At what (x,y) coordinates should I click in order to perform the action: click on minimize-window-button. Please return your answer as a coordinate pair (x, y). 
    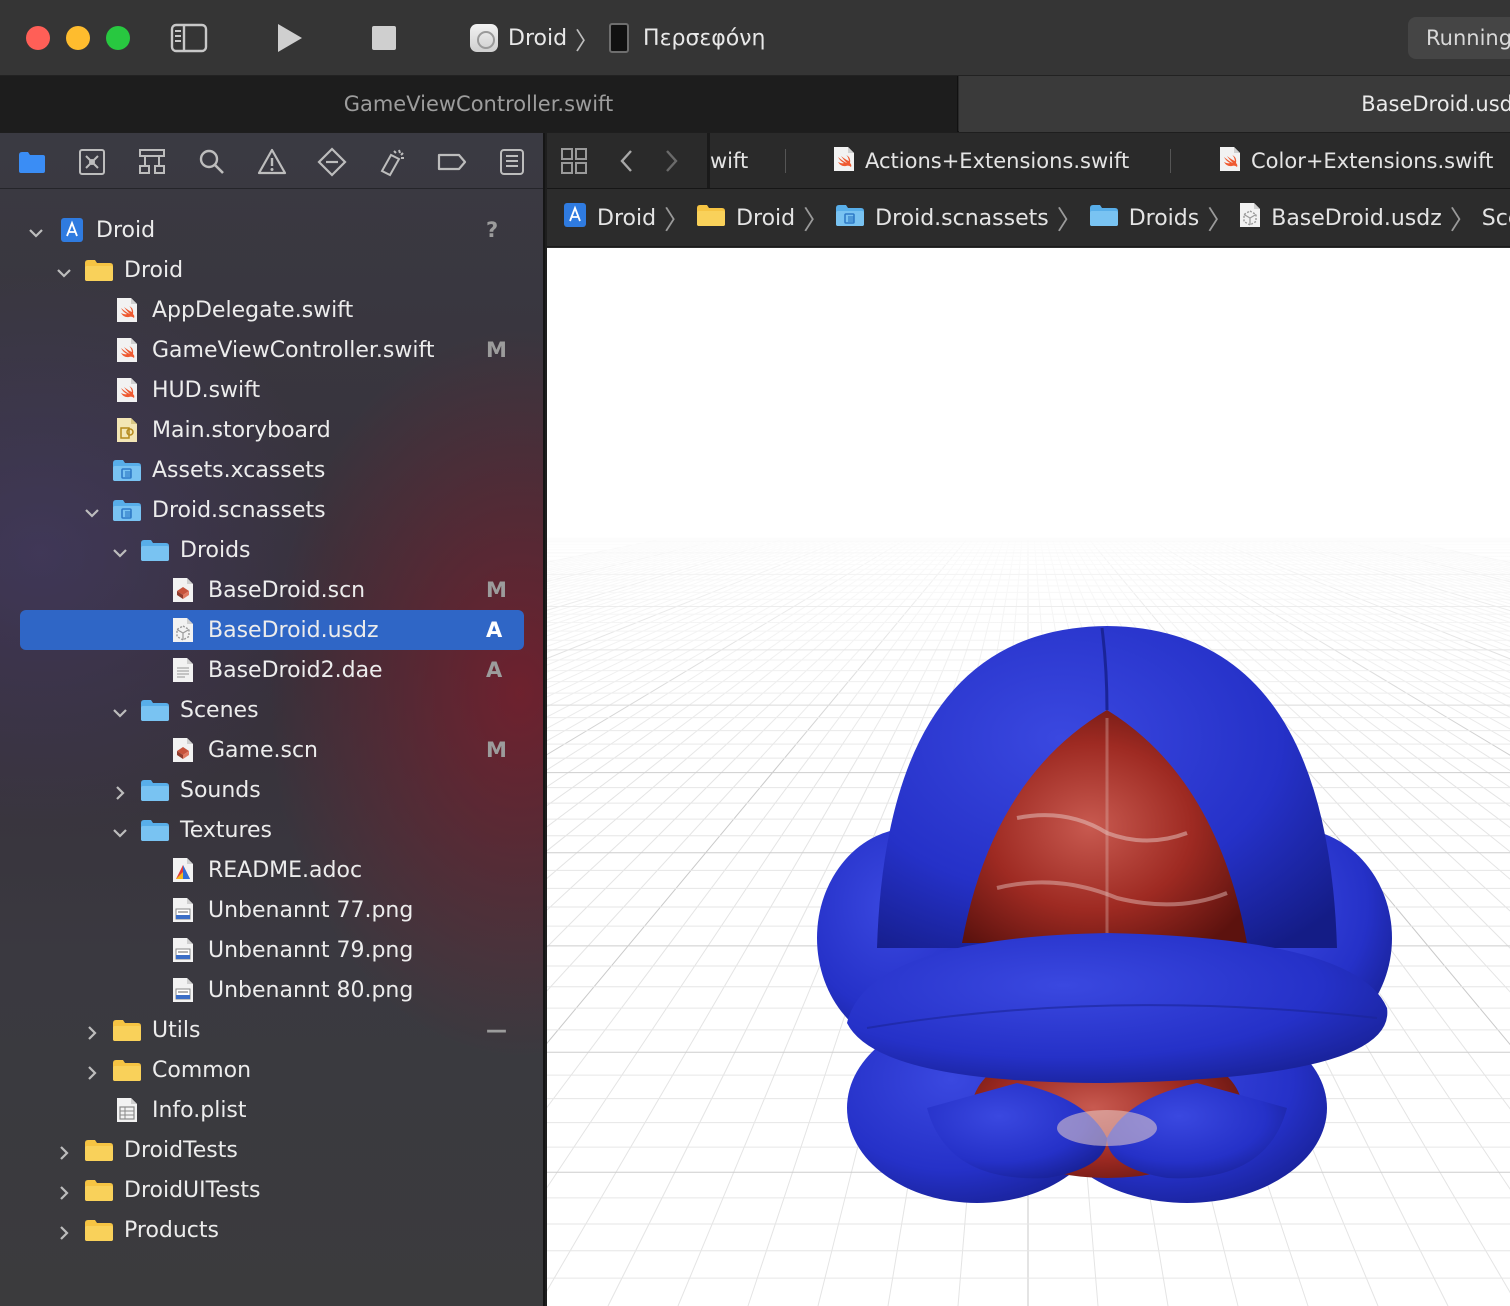
    Looking at the image, I should click on (78, 38).